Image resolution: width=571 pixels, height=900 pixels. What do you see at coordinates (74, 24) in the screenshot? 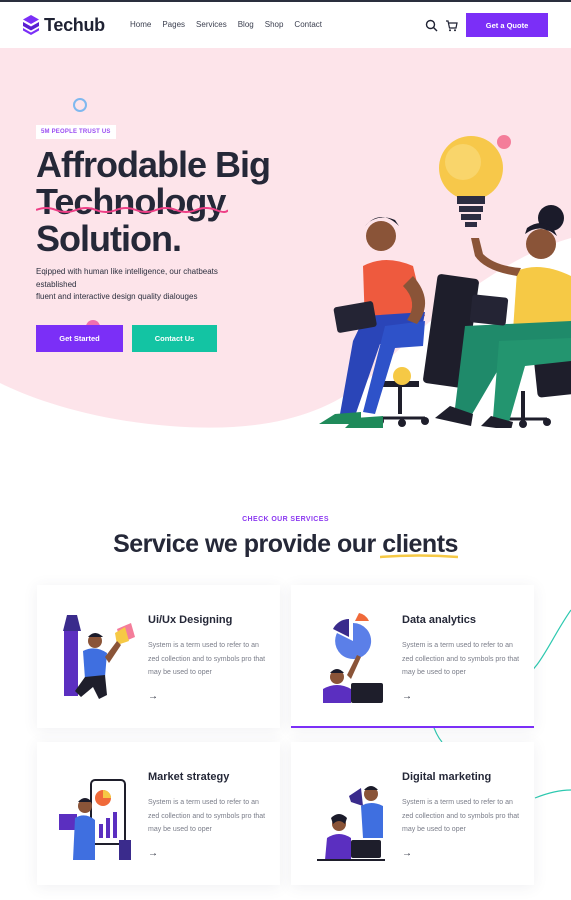
I see `brand-name: Techub` at bounding box center [74, 24].